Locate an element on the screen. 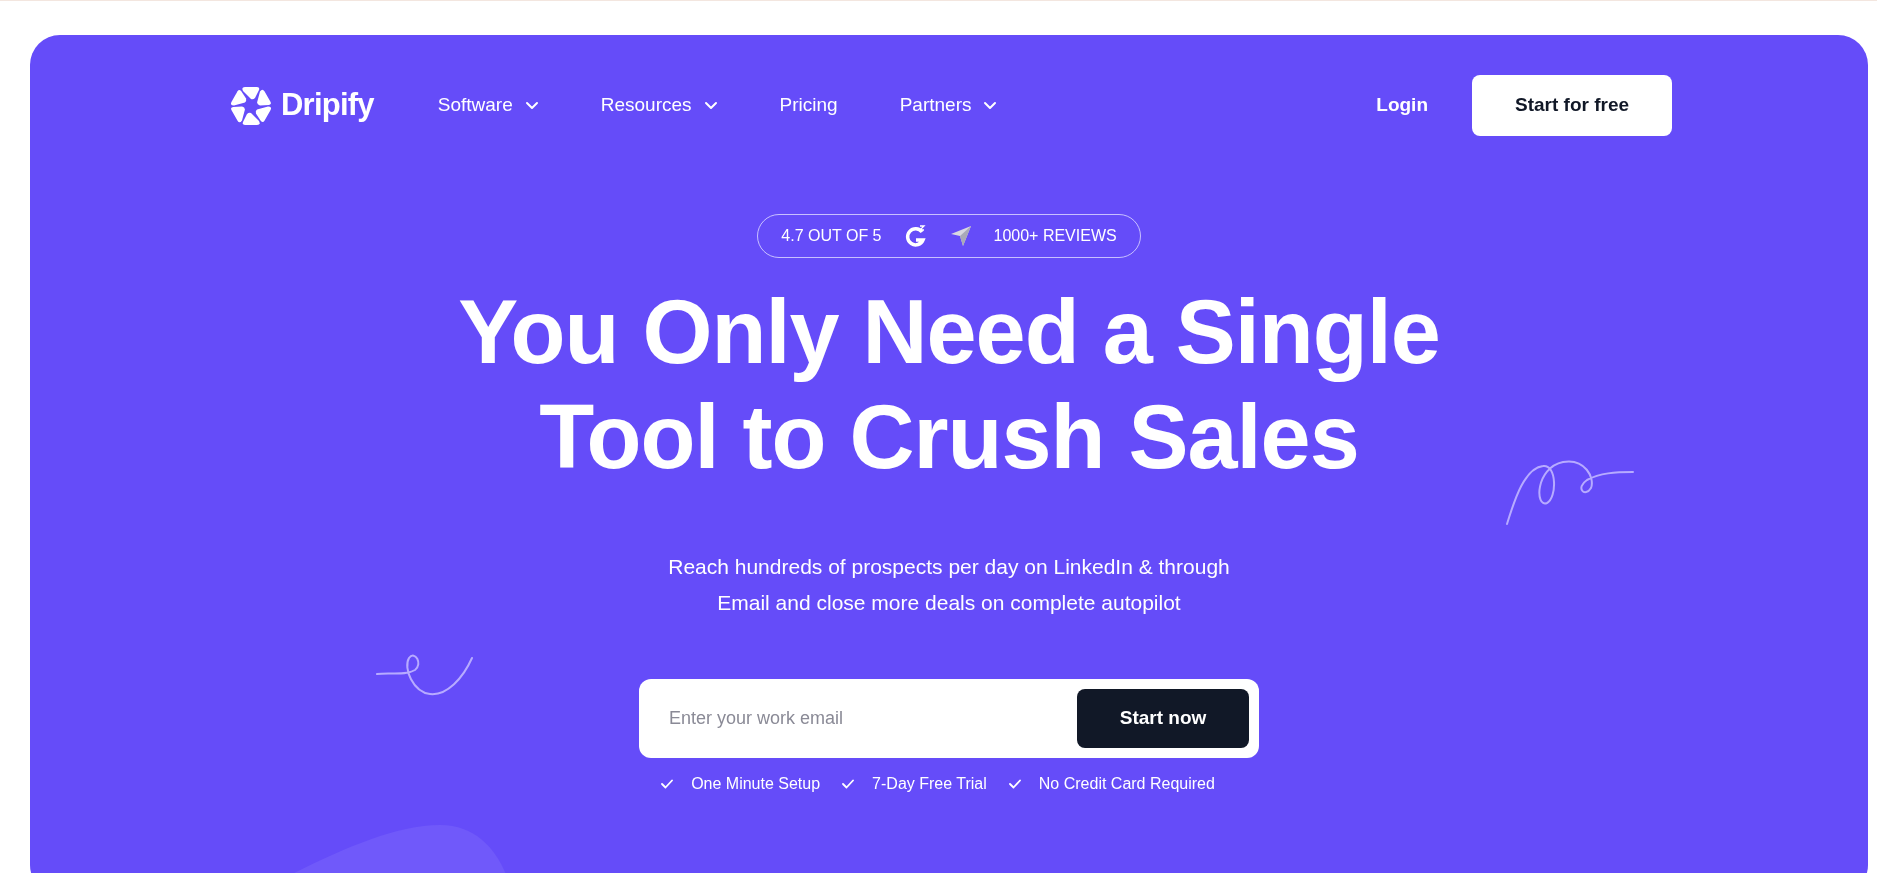  paper-plane-icon is located at coordinates (960, 236).